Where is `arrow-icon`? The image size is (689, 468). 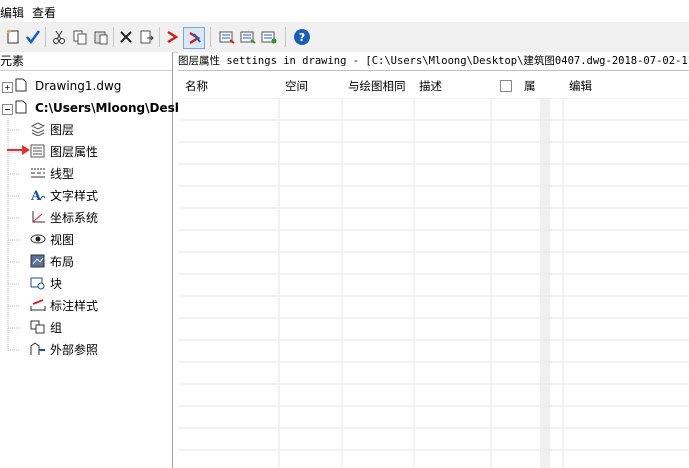
arrow-icon is located at coordinates (18, 150).